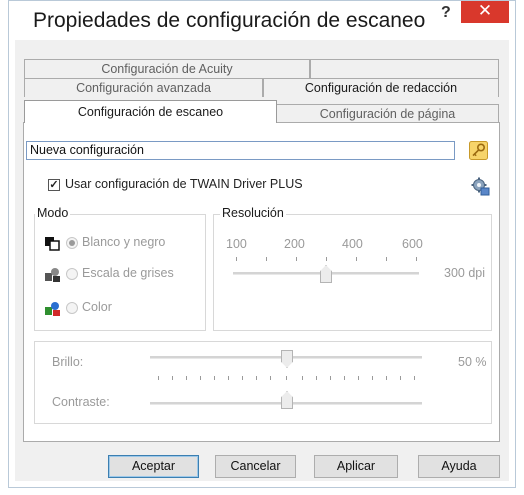 This screenshot has height=495, width=524. I want to click on brightness-label: Brillo:, so click(68, 362).